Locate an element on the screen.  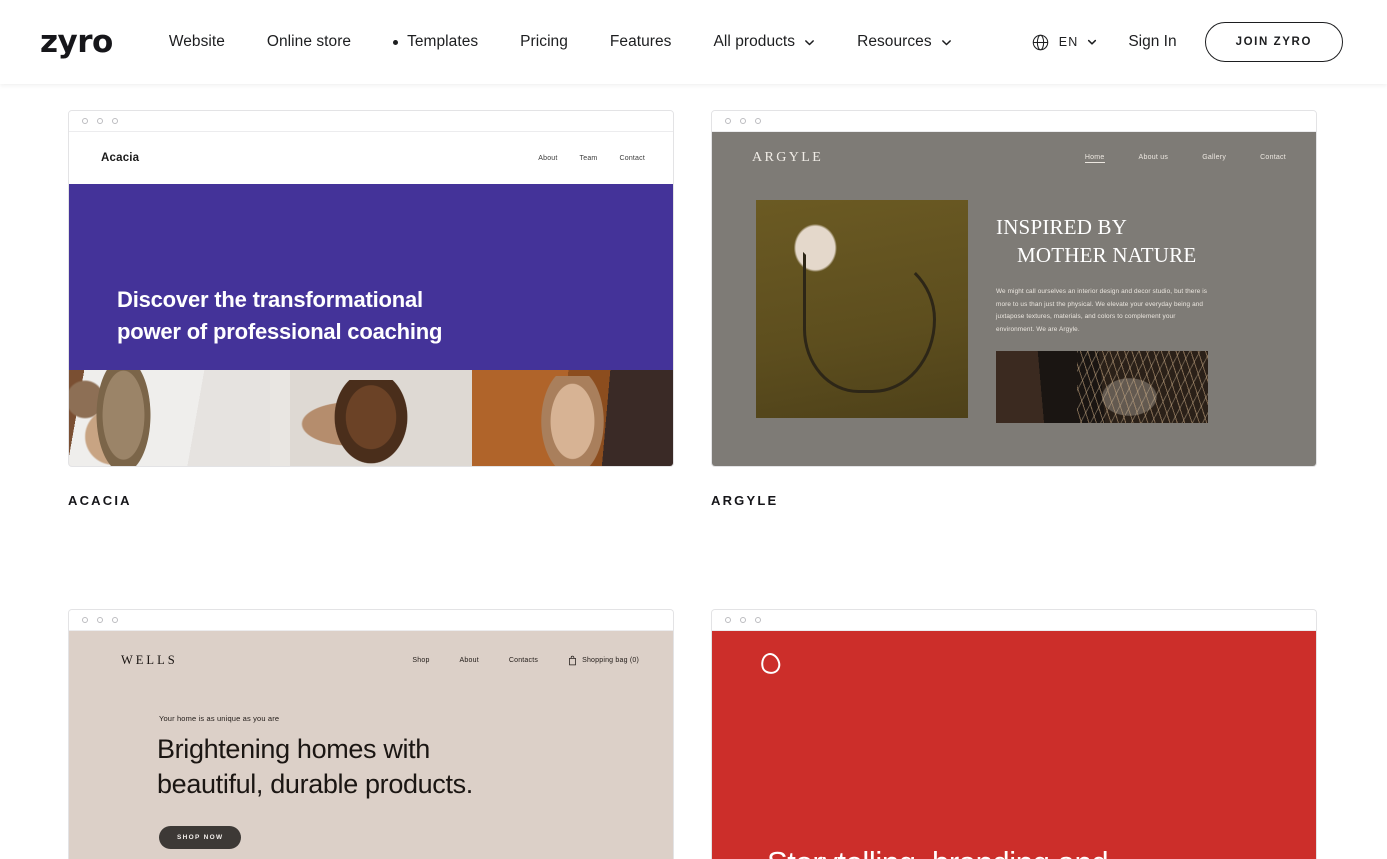
nav-item-website: Website is located at coordinates (207, 42).